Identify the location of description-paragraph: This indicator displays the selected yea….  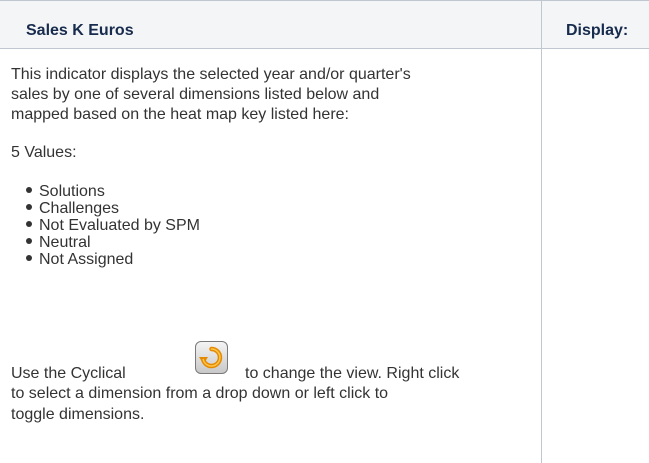
(273, 95).